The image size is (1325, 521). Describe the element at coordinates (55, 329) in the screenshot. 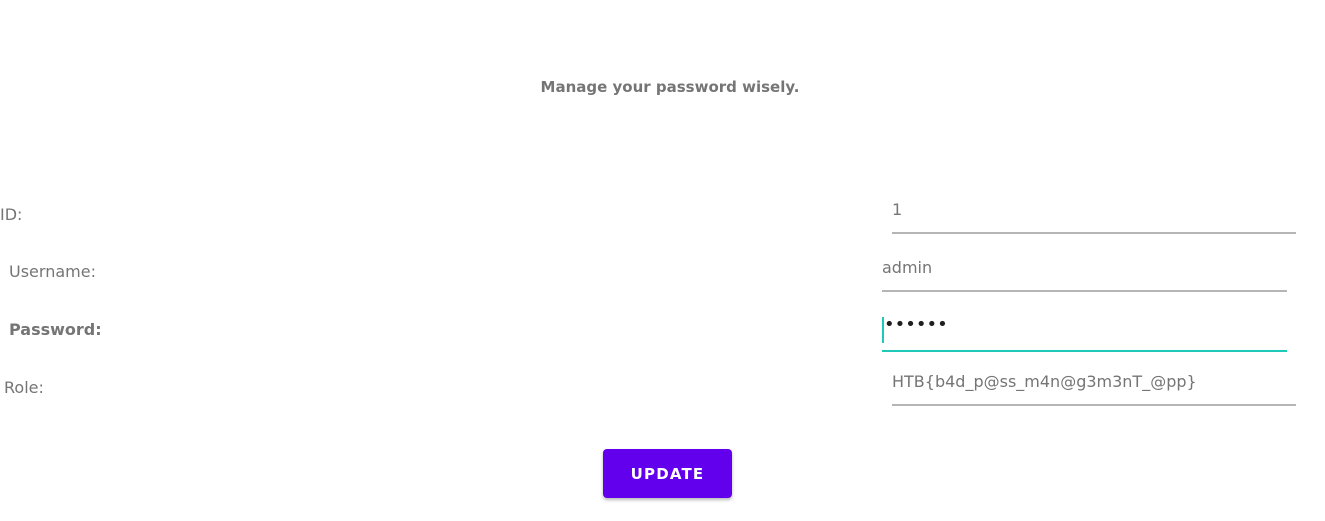

I see `password-label: Password:` at that location.